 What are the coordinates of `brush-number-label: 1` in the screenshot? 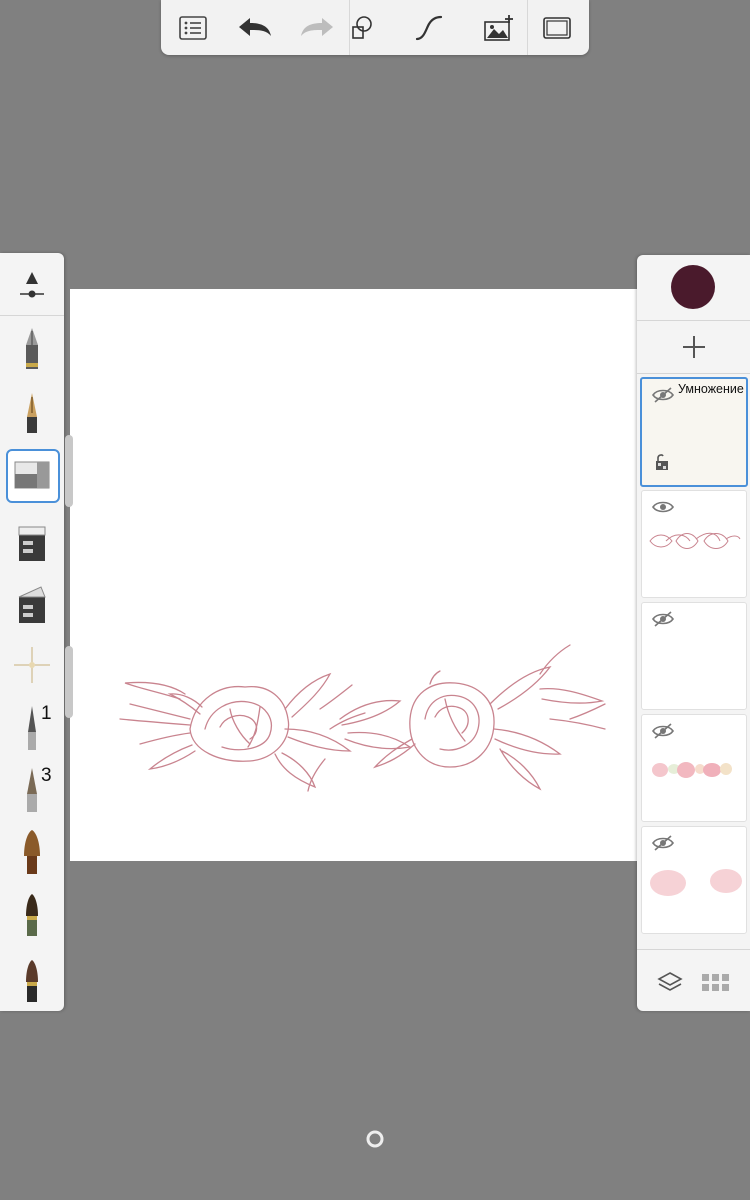 It's located at (46, 713).